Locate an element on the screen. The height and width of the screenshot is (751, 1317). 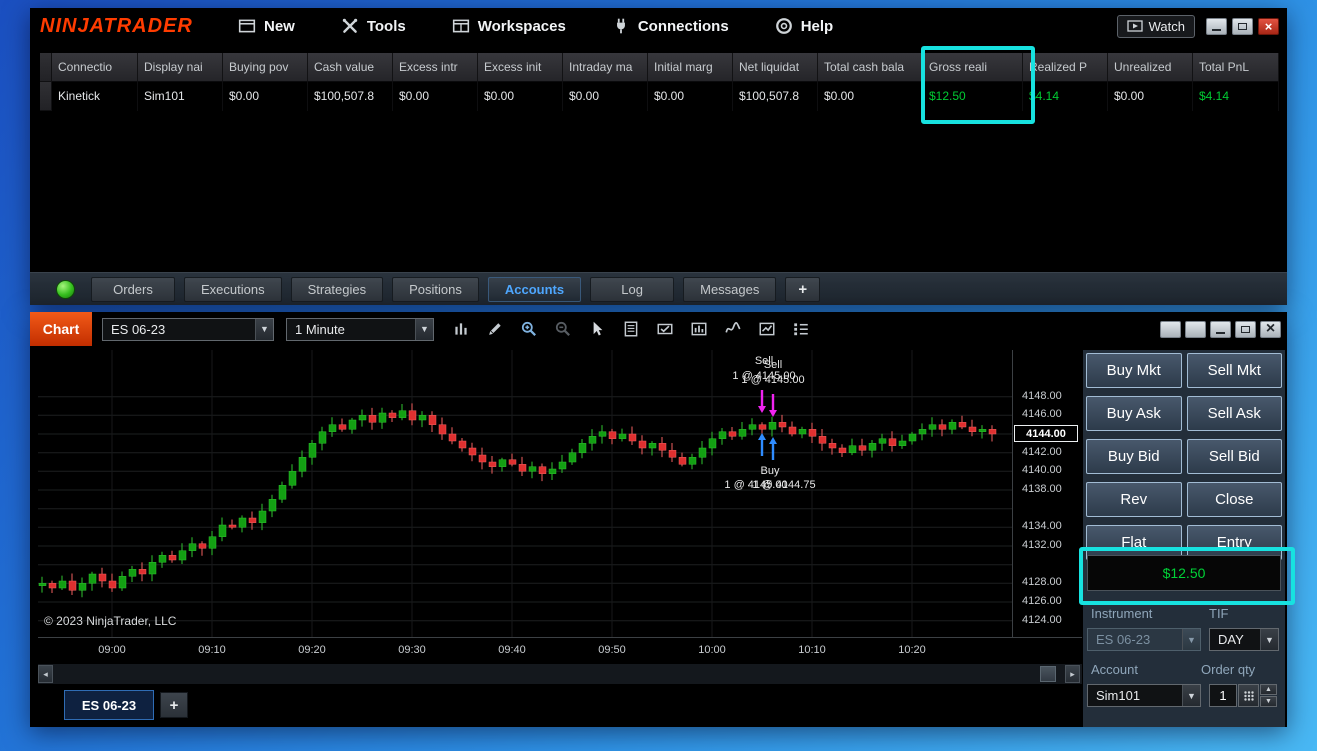
time-label: 09:40 is located at coordinates (512, 650).